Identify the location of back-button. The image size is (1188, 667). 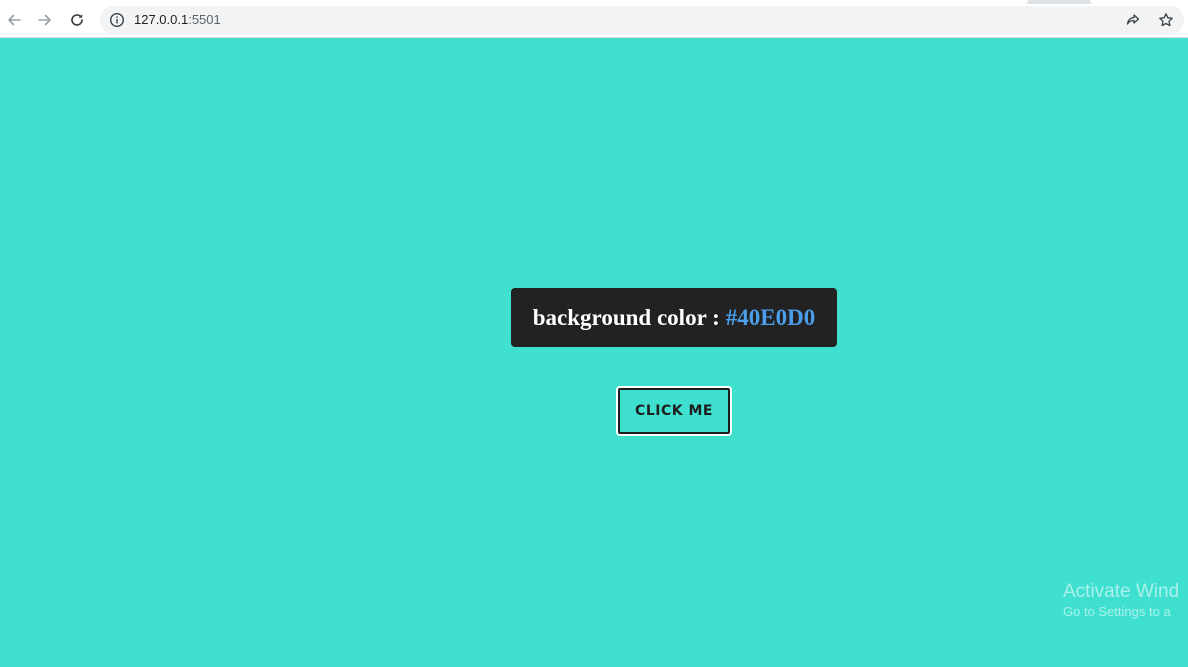
(14, 20).